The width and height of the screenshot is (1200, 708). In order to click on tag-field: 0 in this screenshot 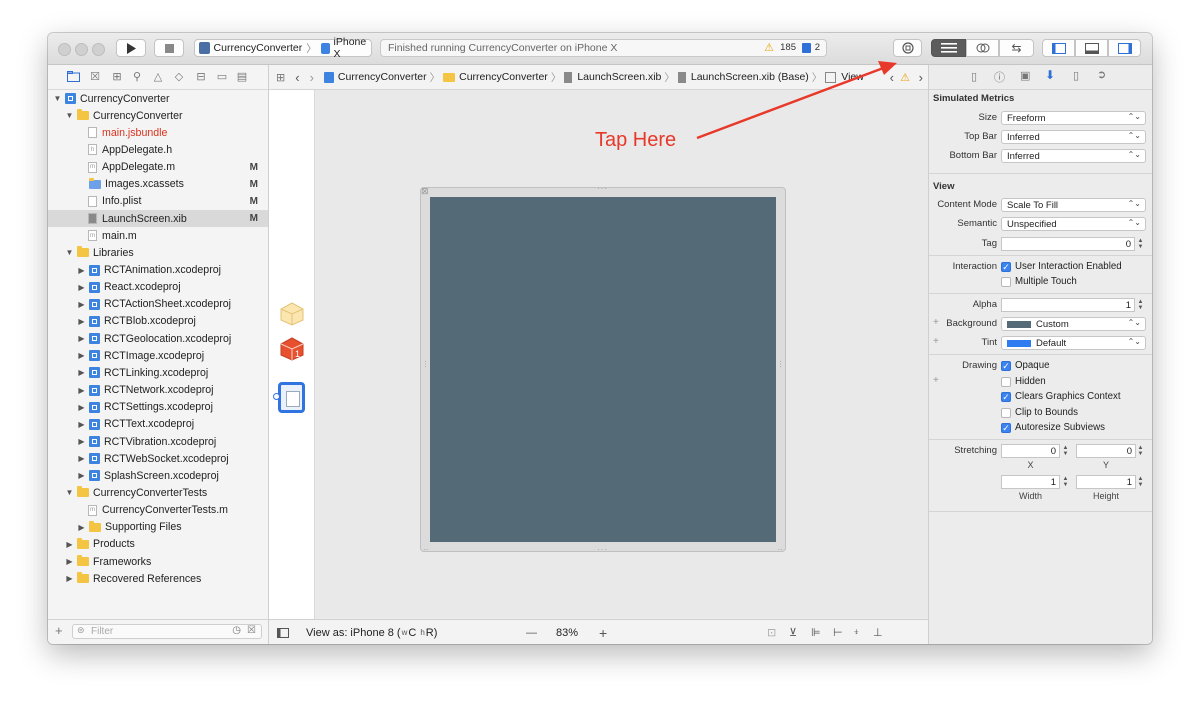, I will do `click(1068, 244)`.